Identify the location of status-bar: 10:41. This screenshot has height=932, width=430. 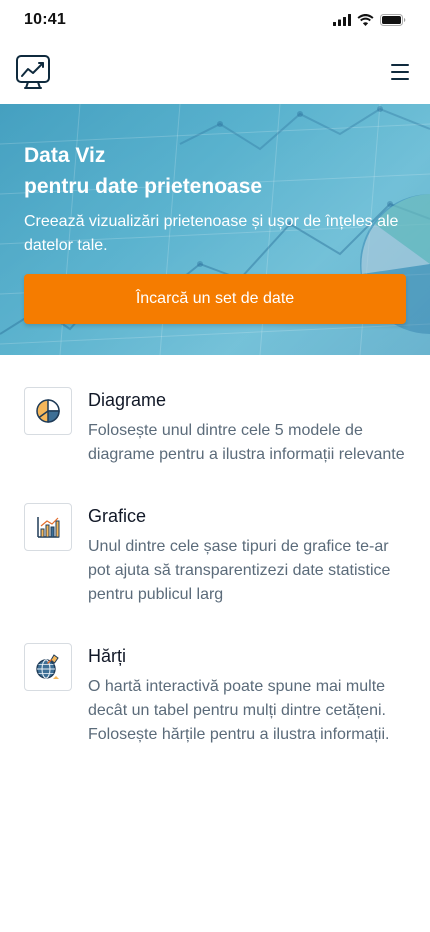
(215, 20).